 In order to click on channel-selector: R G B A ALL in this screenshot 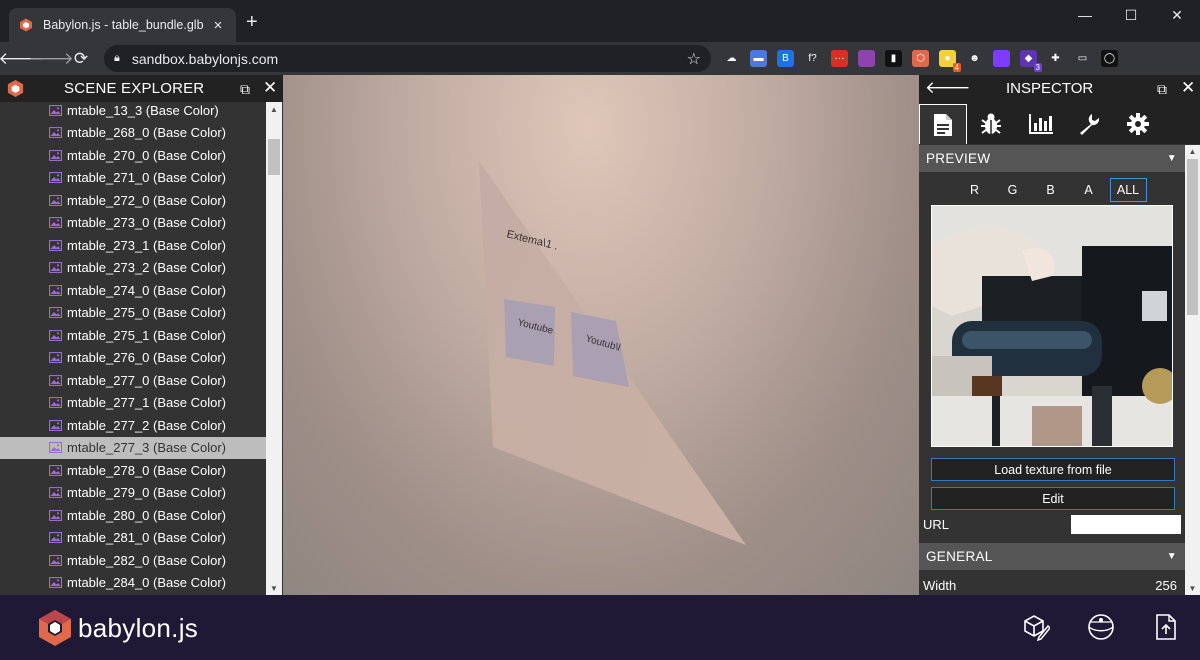, I will do `click(1052, 189)`.